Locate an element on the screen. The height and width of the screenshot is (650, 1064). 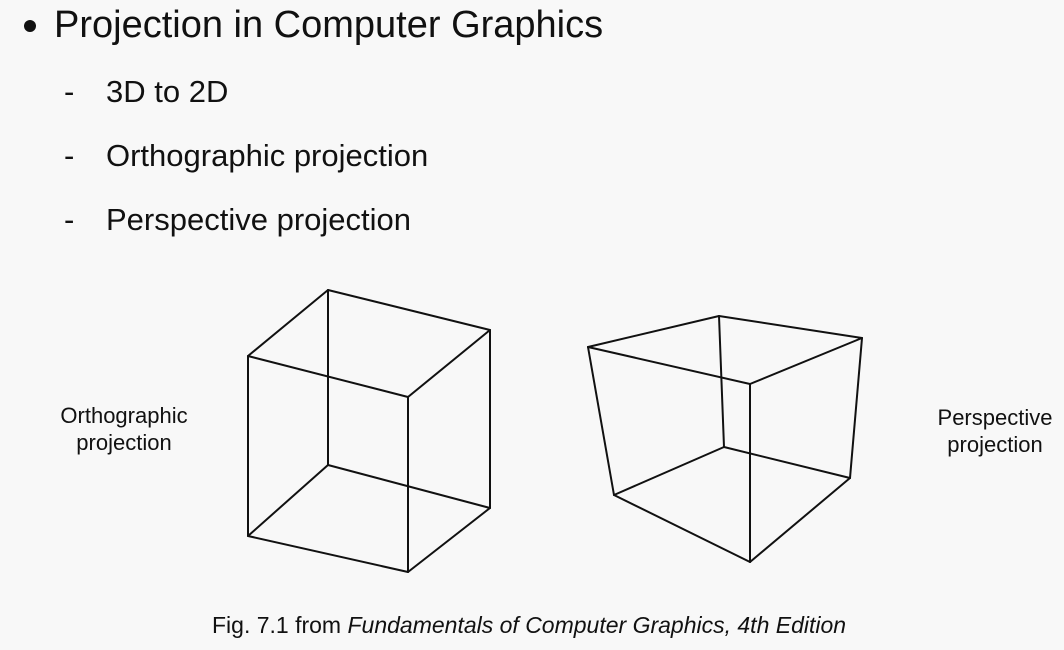
caption-prefix: Fig. 7.1 from is located at coordinates (280, 625).